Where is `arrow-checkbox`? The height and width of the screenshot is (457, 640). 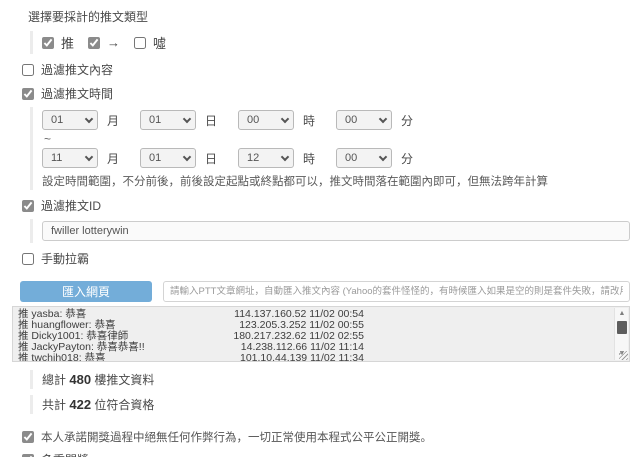 arrow-checkbox is located at coordinates (94, 42).